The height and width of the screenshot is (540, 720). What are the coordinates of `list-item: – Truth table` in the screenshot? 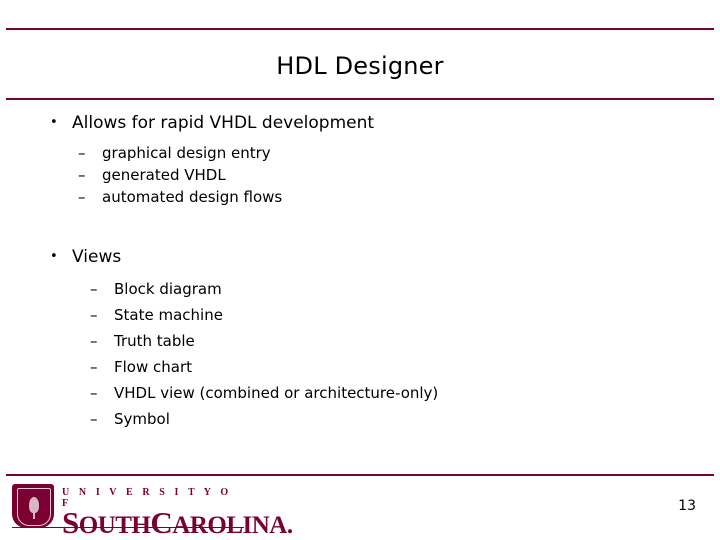 It's located at (386, 341).